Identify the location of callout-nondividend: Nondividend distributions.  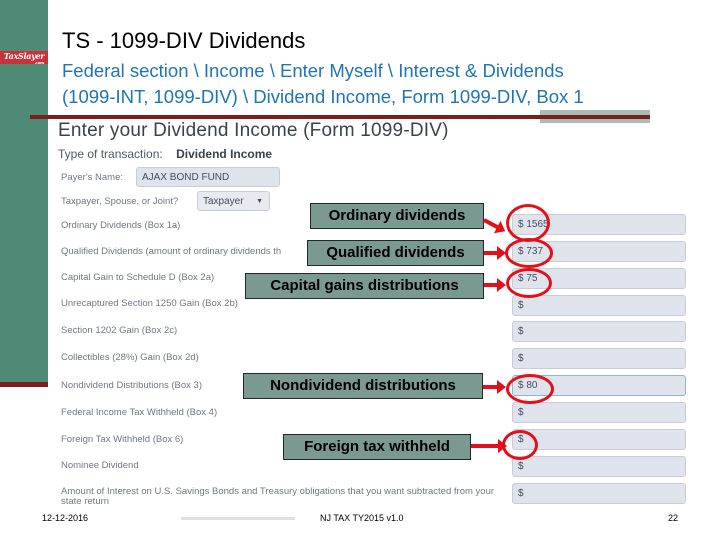
(363, 386).